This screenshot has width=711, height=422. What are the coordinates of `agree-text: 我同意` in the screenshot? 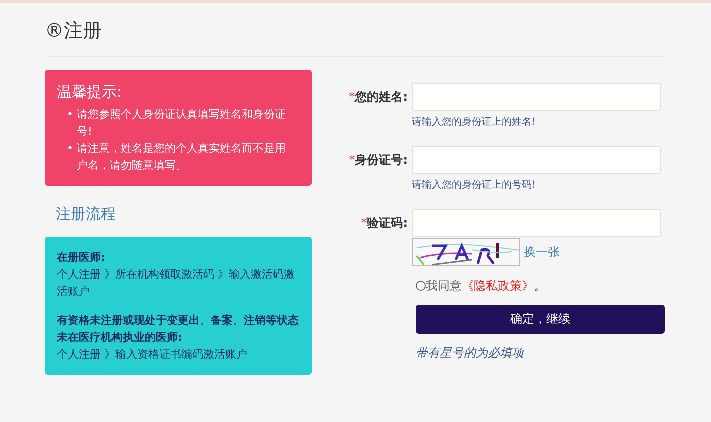 It's located at (444, 286).